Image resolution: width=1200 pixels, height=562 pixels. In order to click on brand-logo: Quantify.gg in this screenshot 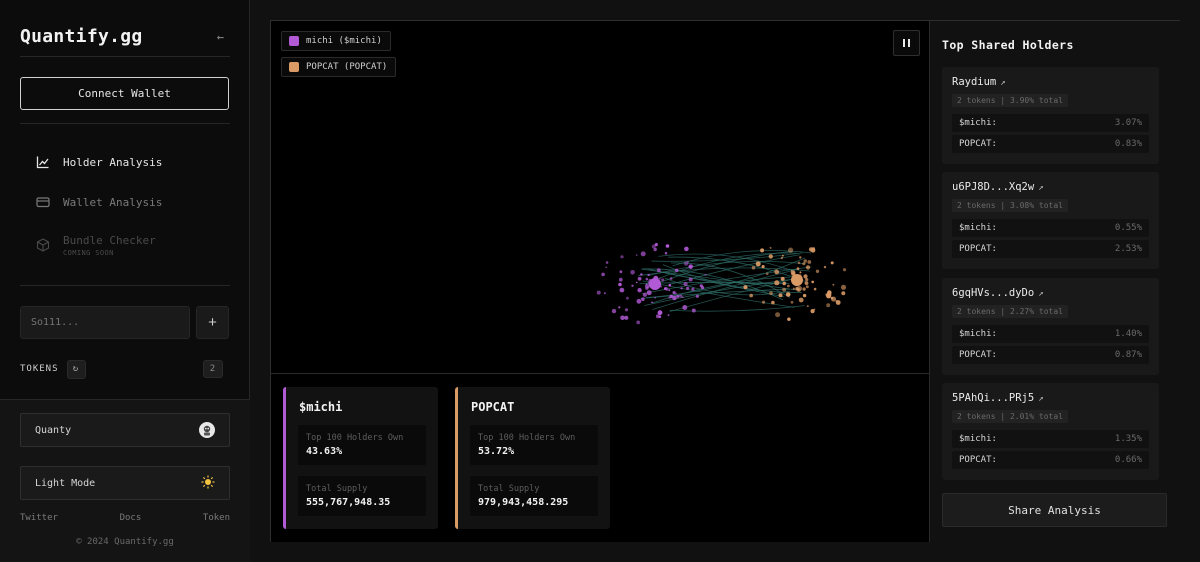, I will do `click(81, 36)`.